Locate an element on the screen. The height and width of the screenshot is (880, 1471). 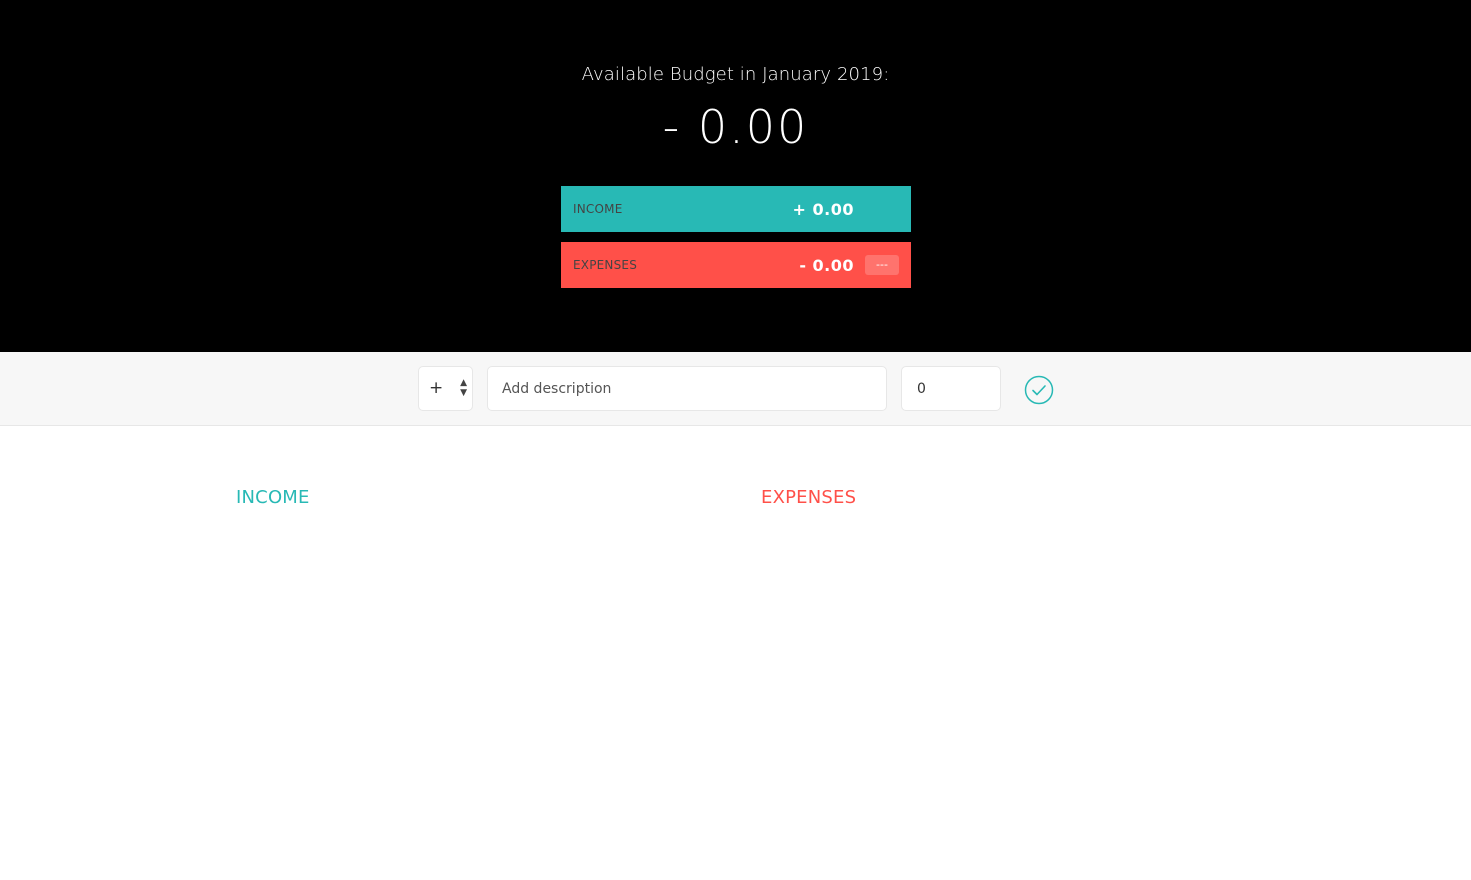
add-description-input is located at coordinates (687, 388).